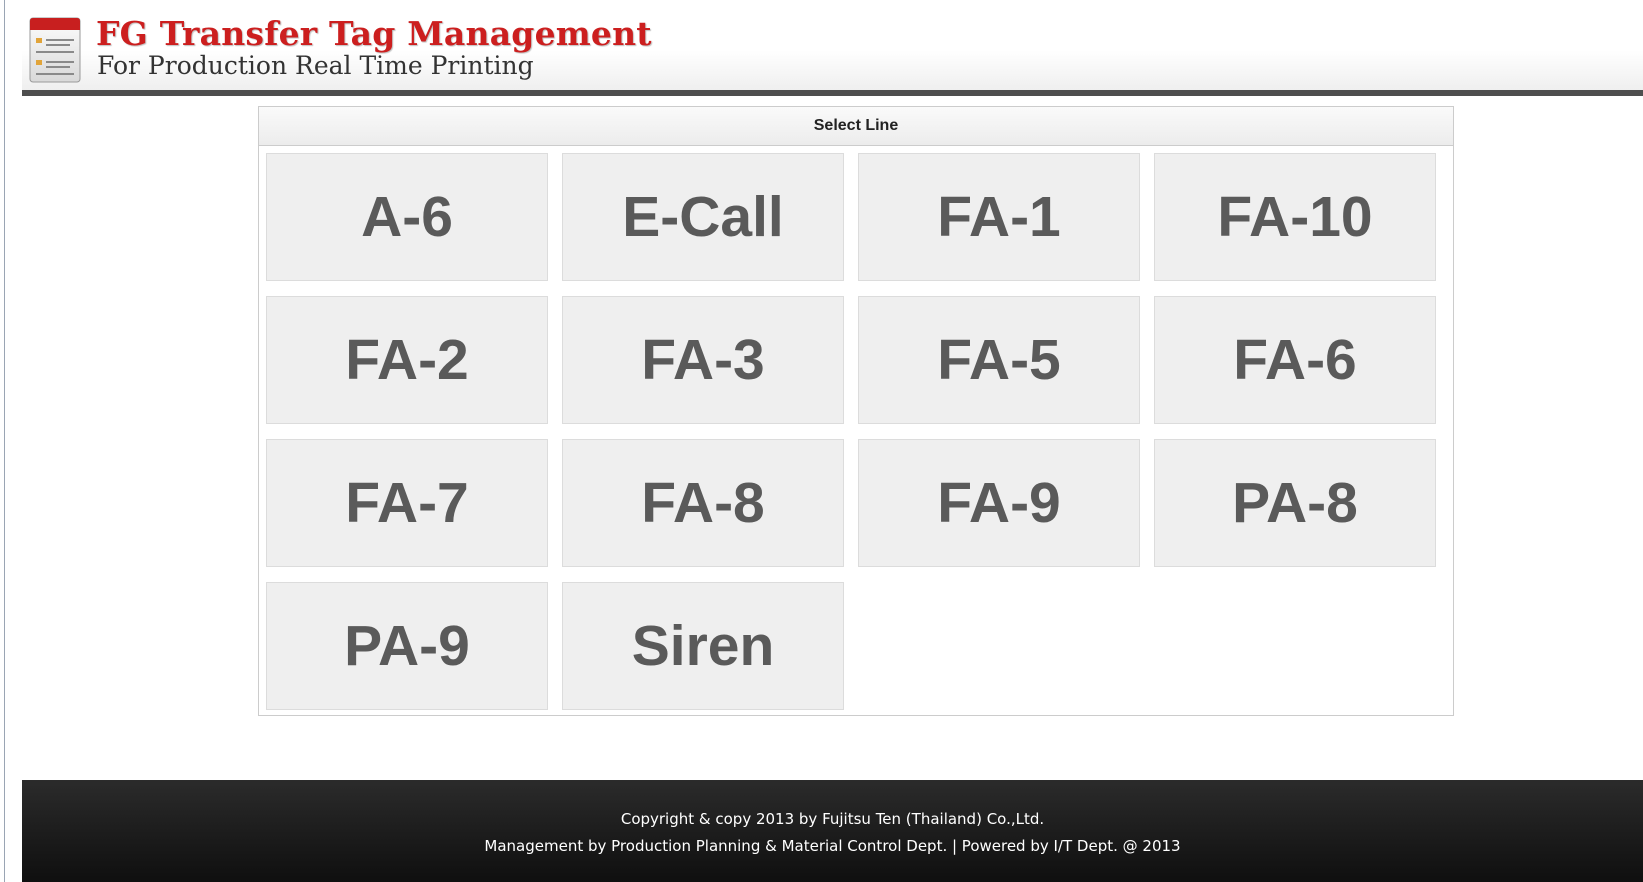  Describe the element at coordinates (703, 360) in the screenshot. I see `line-button-fa-3: FA-3` at that location.